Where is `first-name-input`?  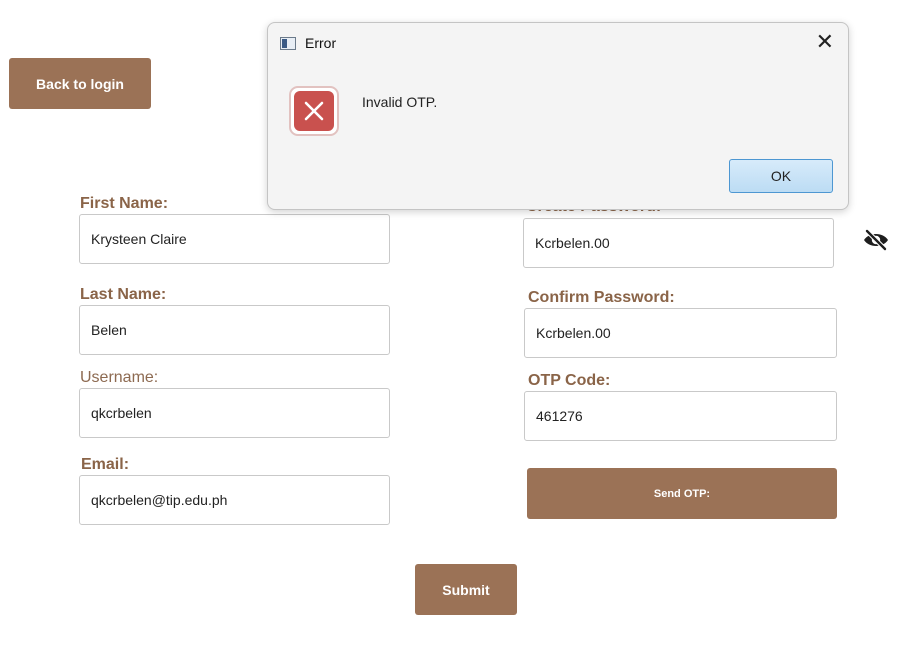
first-name-input is located at coordinates (234, 239).